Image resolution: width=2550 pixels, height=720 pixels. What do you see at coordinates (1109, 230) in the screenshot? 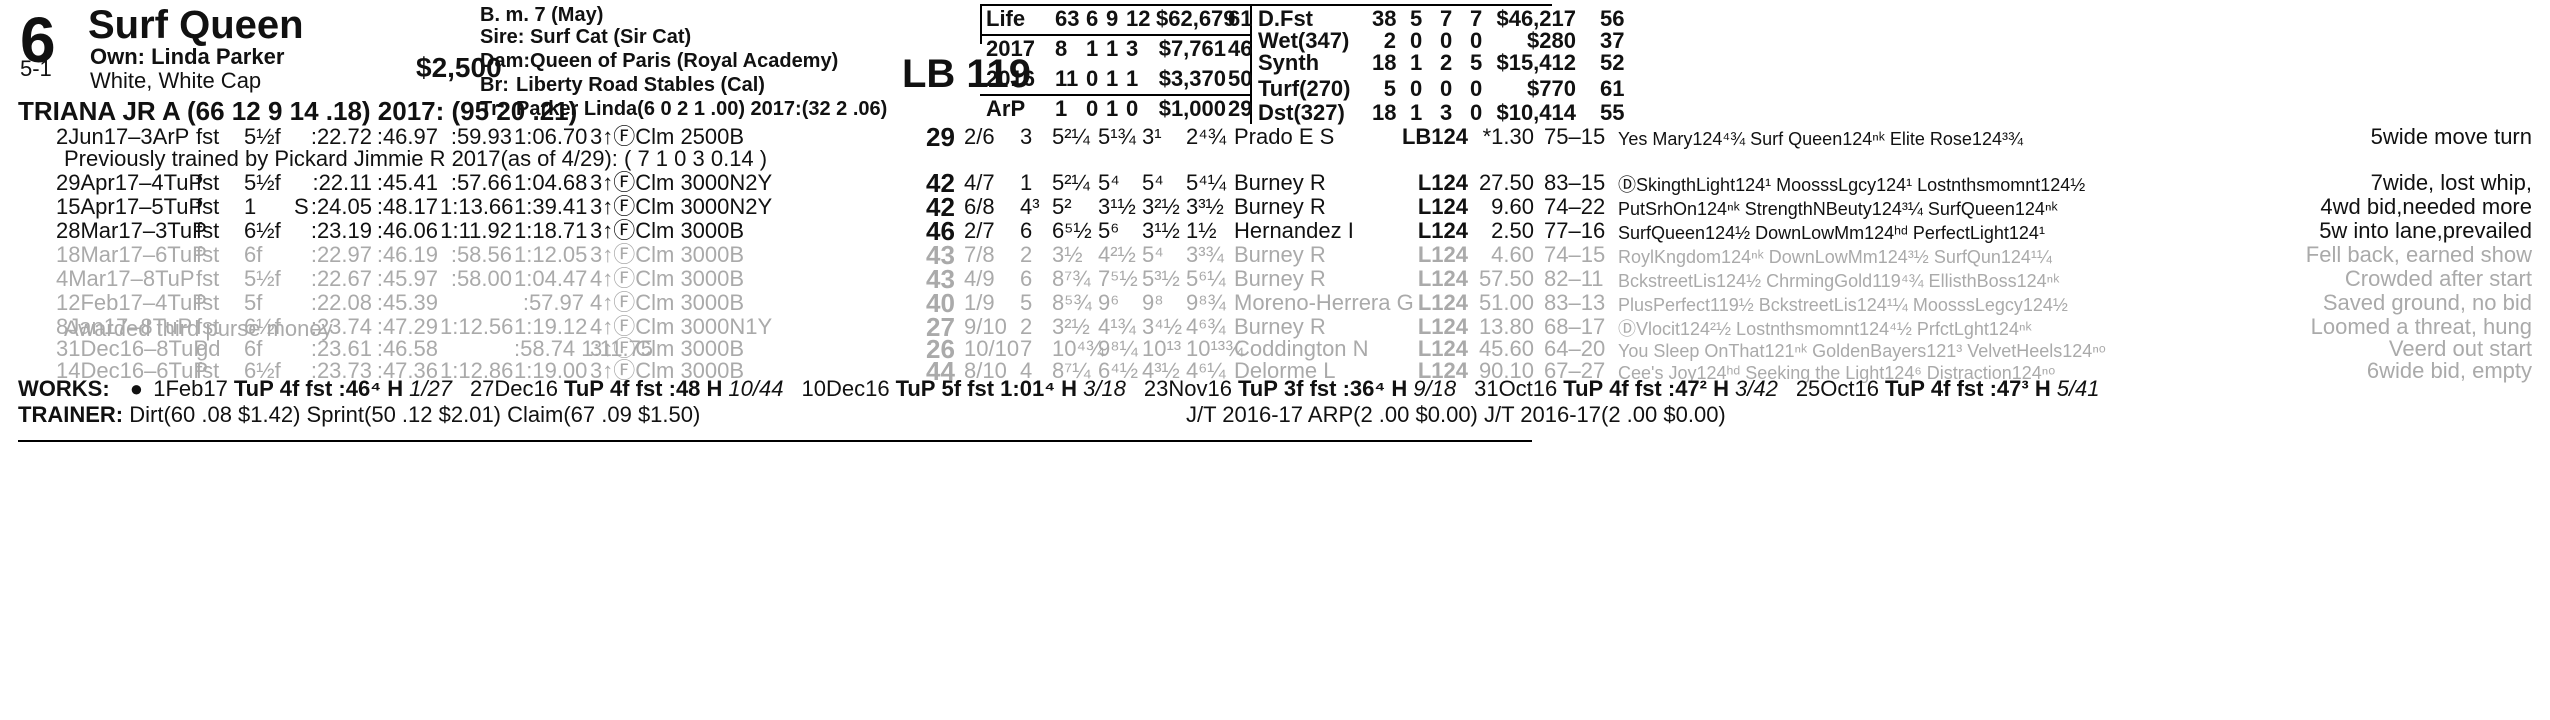
I see `pp-call-2: 5⁶` at bounding box center [1109, 230].